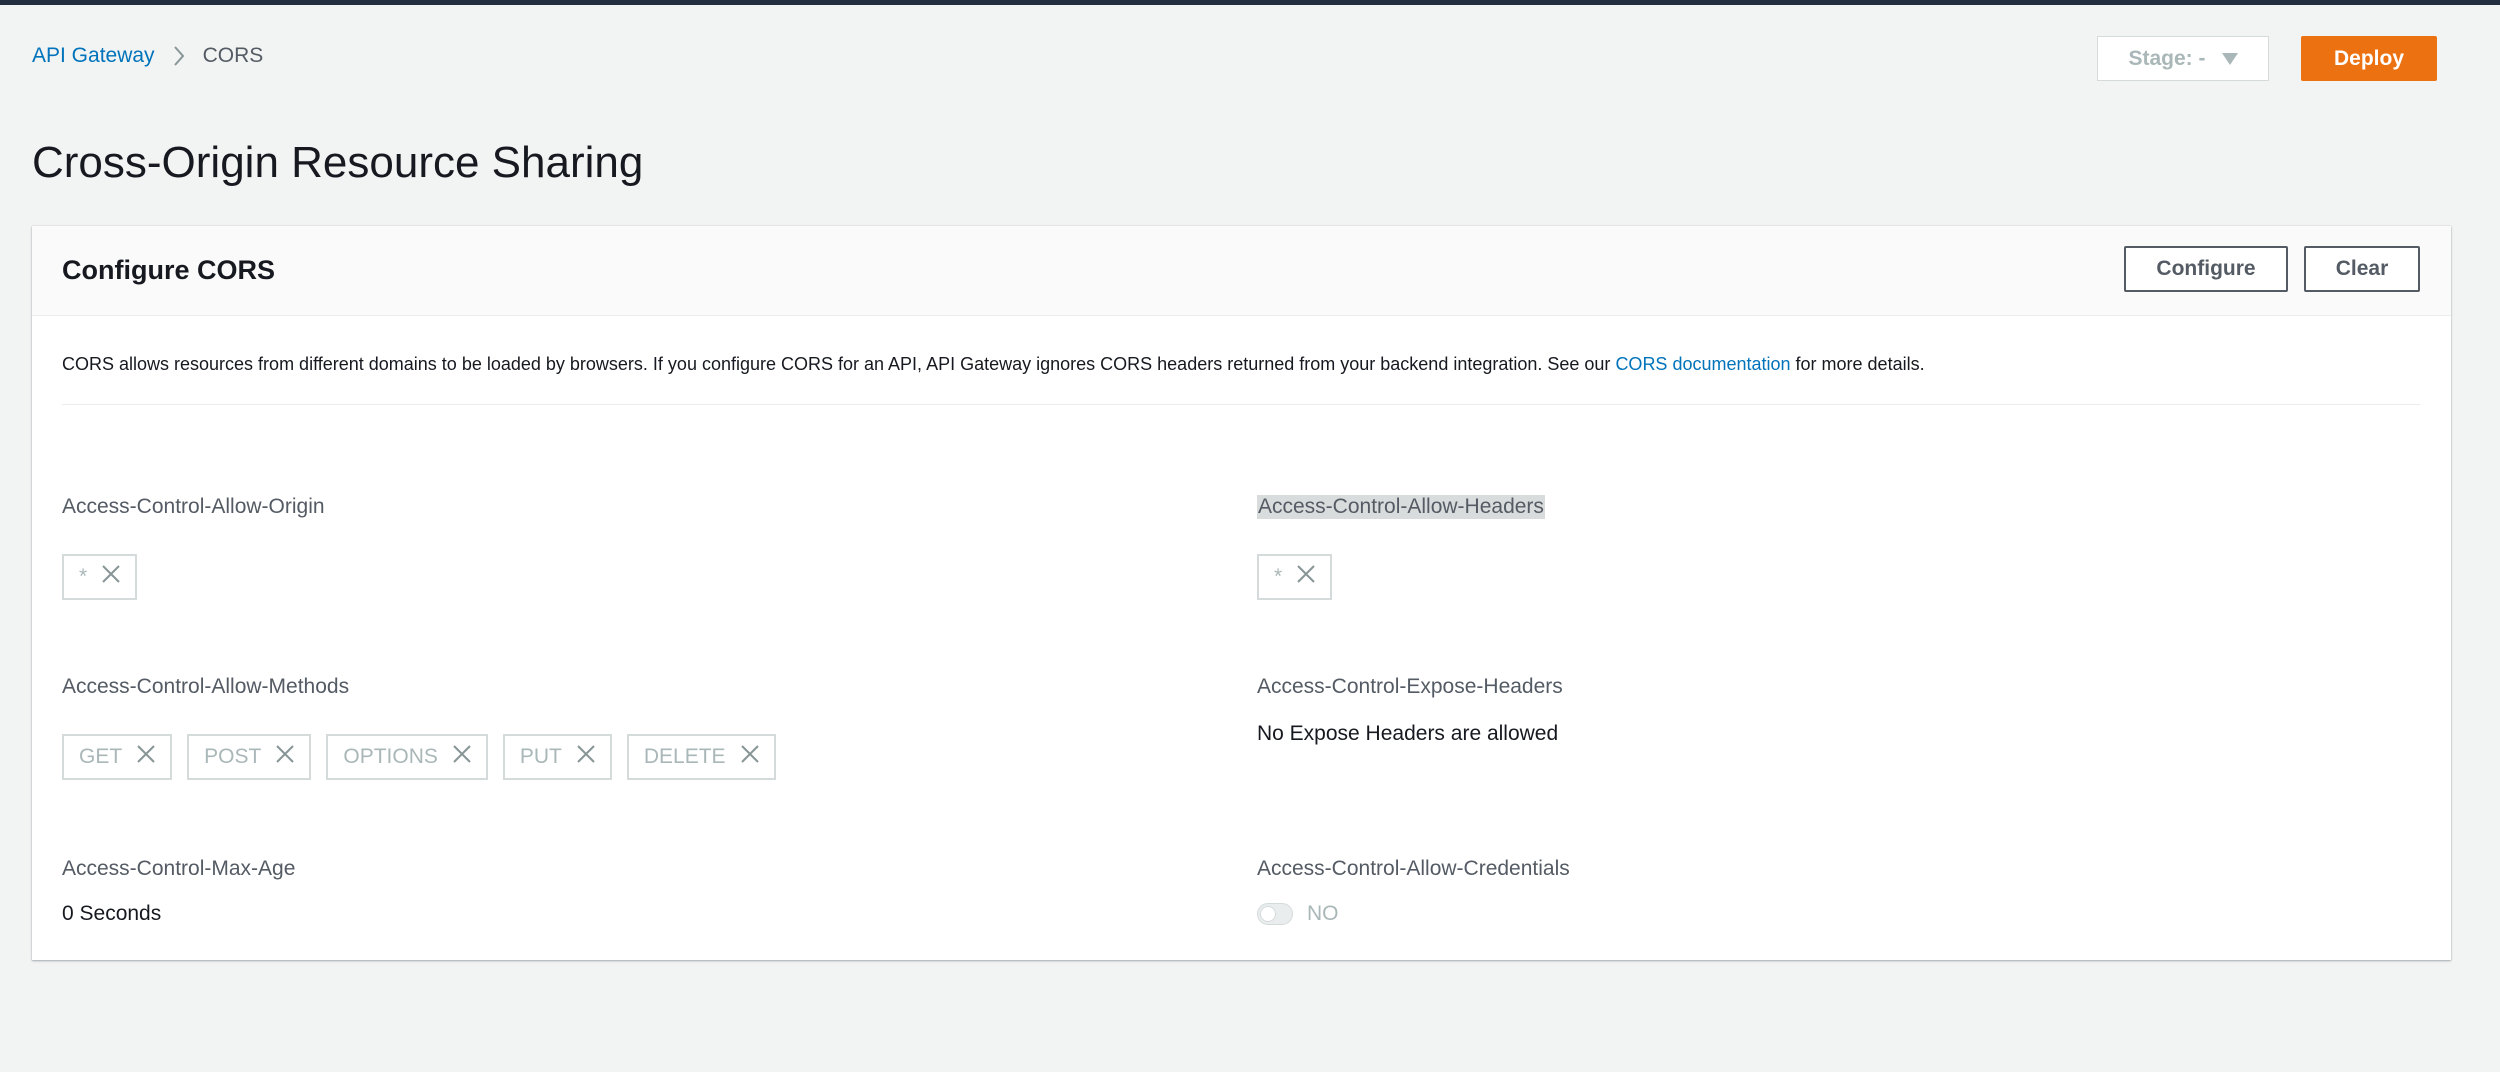 The width and height of the screenshot is (2500, 1072). I want to click on token-method-options: OPTIONS, so click(407, 757).